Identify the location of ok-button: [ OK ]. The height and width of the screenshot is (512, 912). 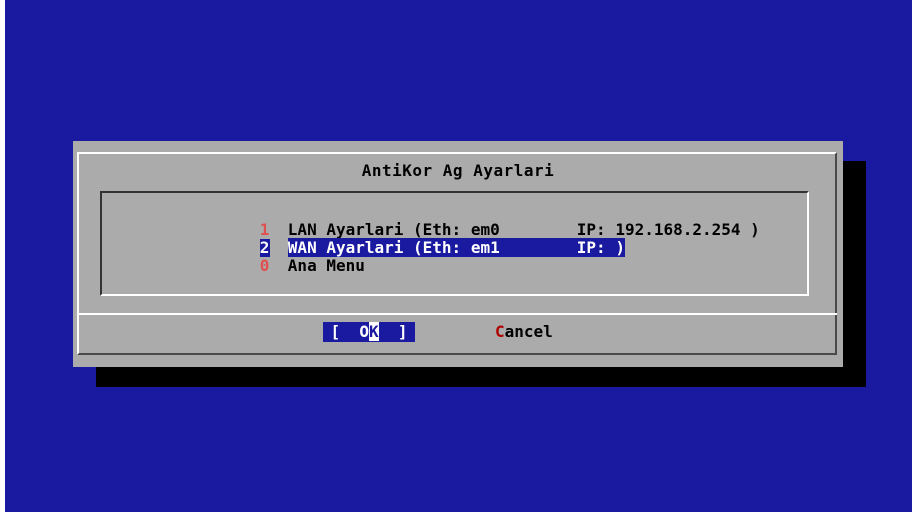
(369, 332).